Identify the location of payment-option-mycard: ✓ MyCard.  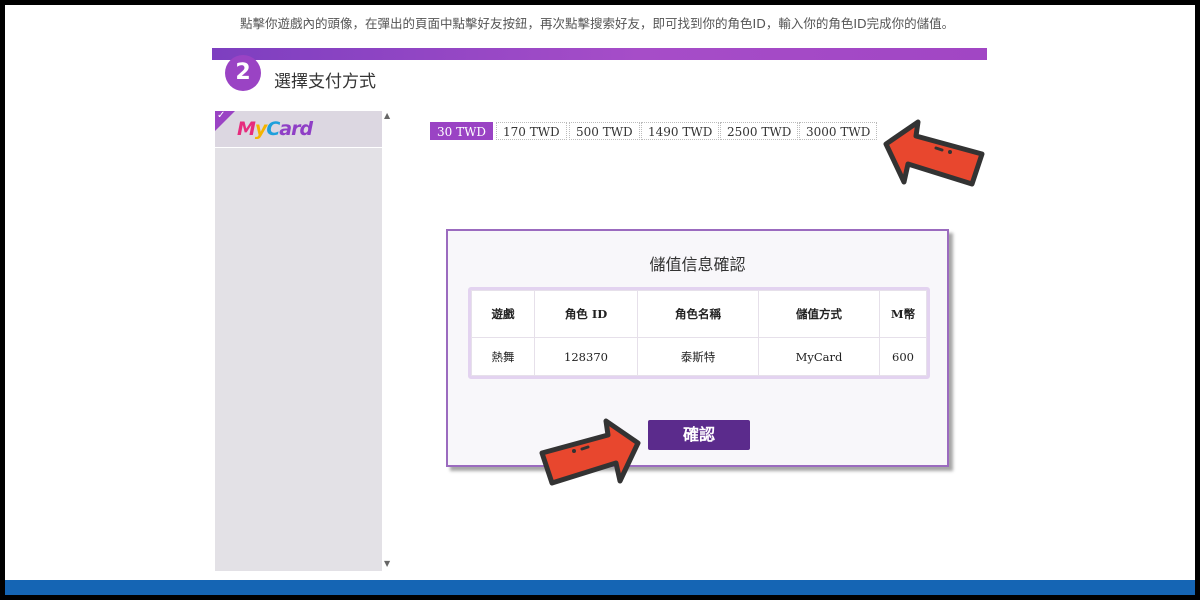
(298, 129).